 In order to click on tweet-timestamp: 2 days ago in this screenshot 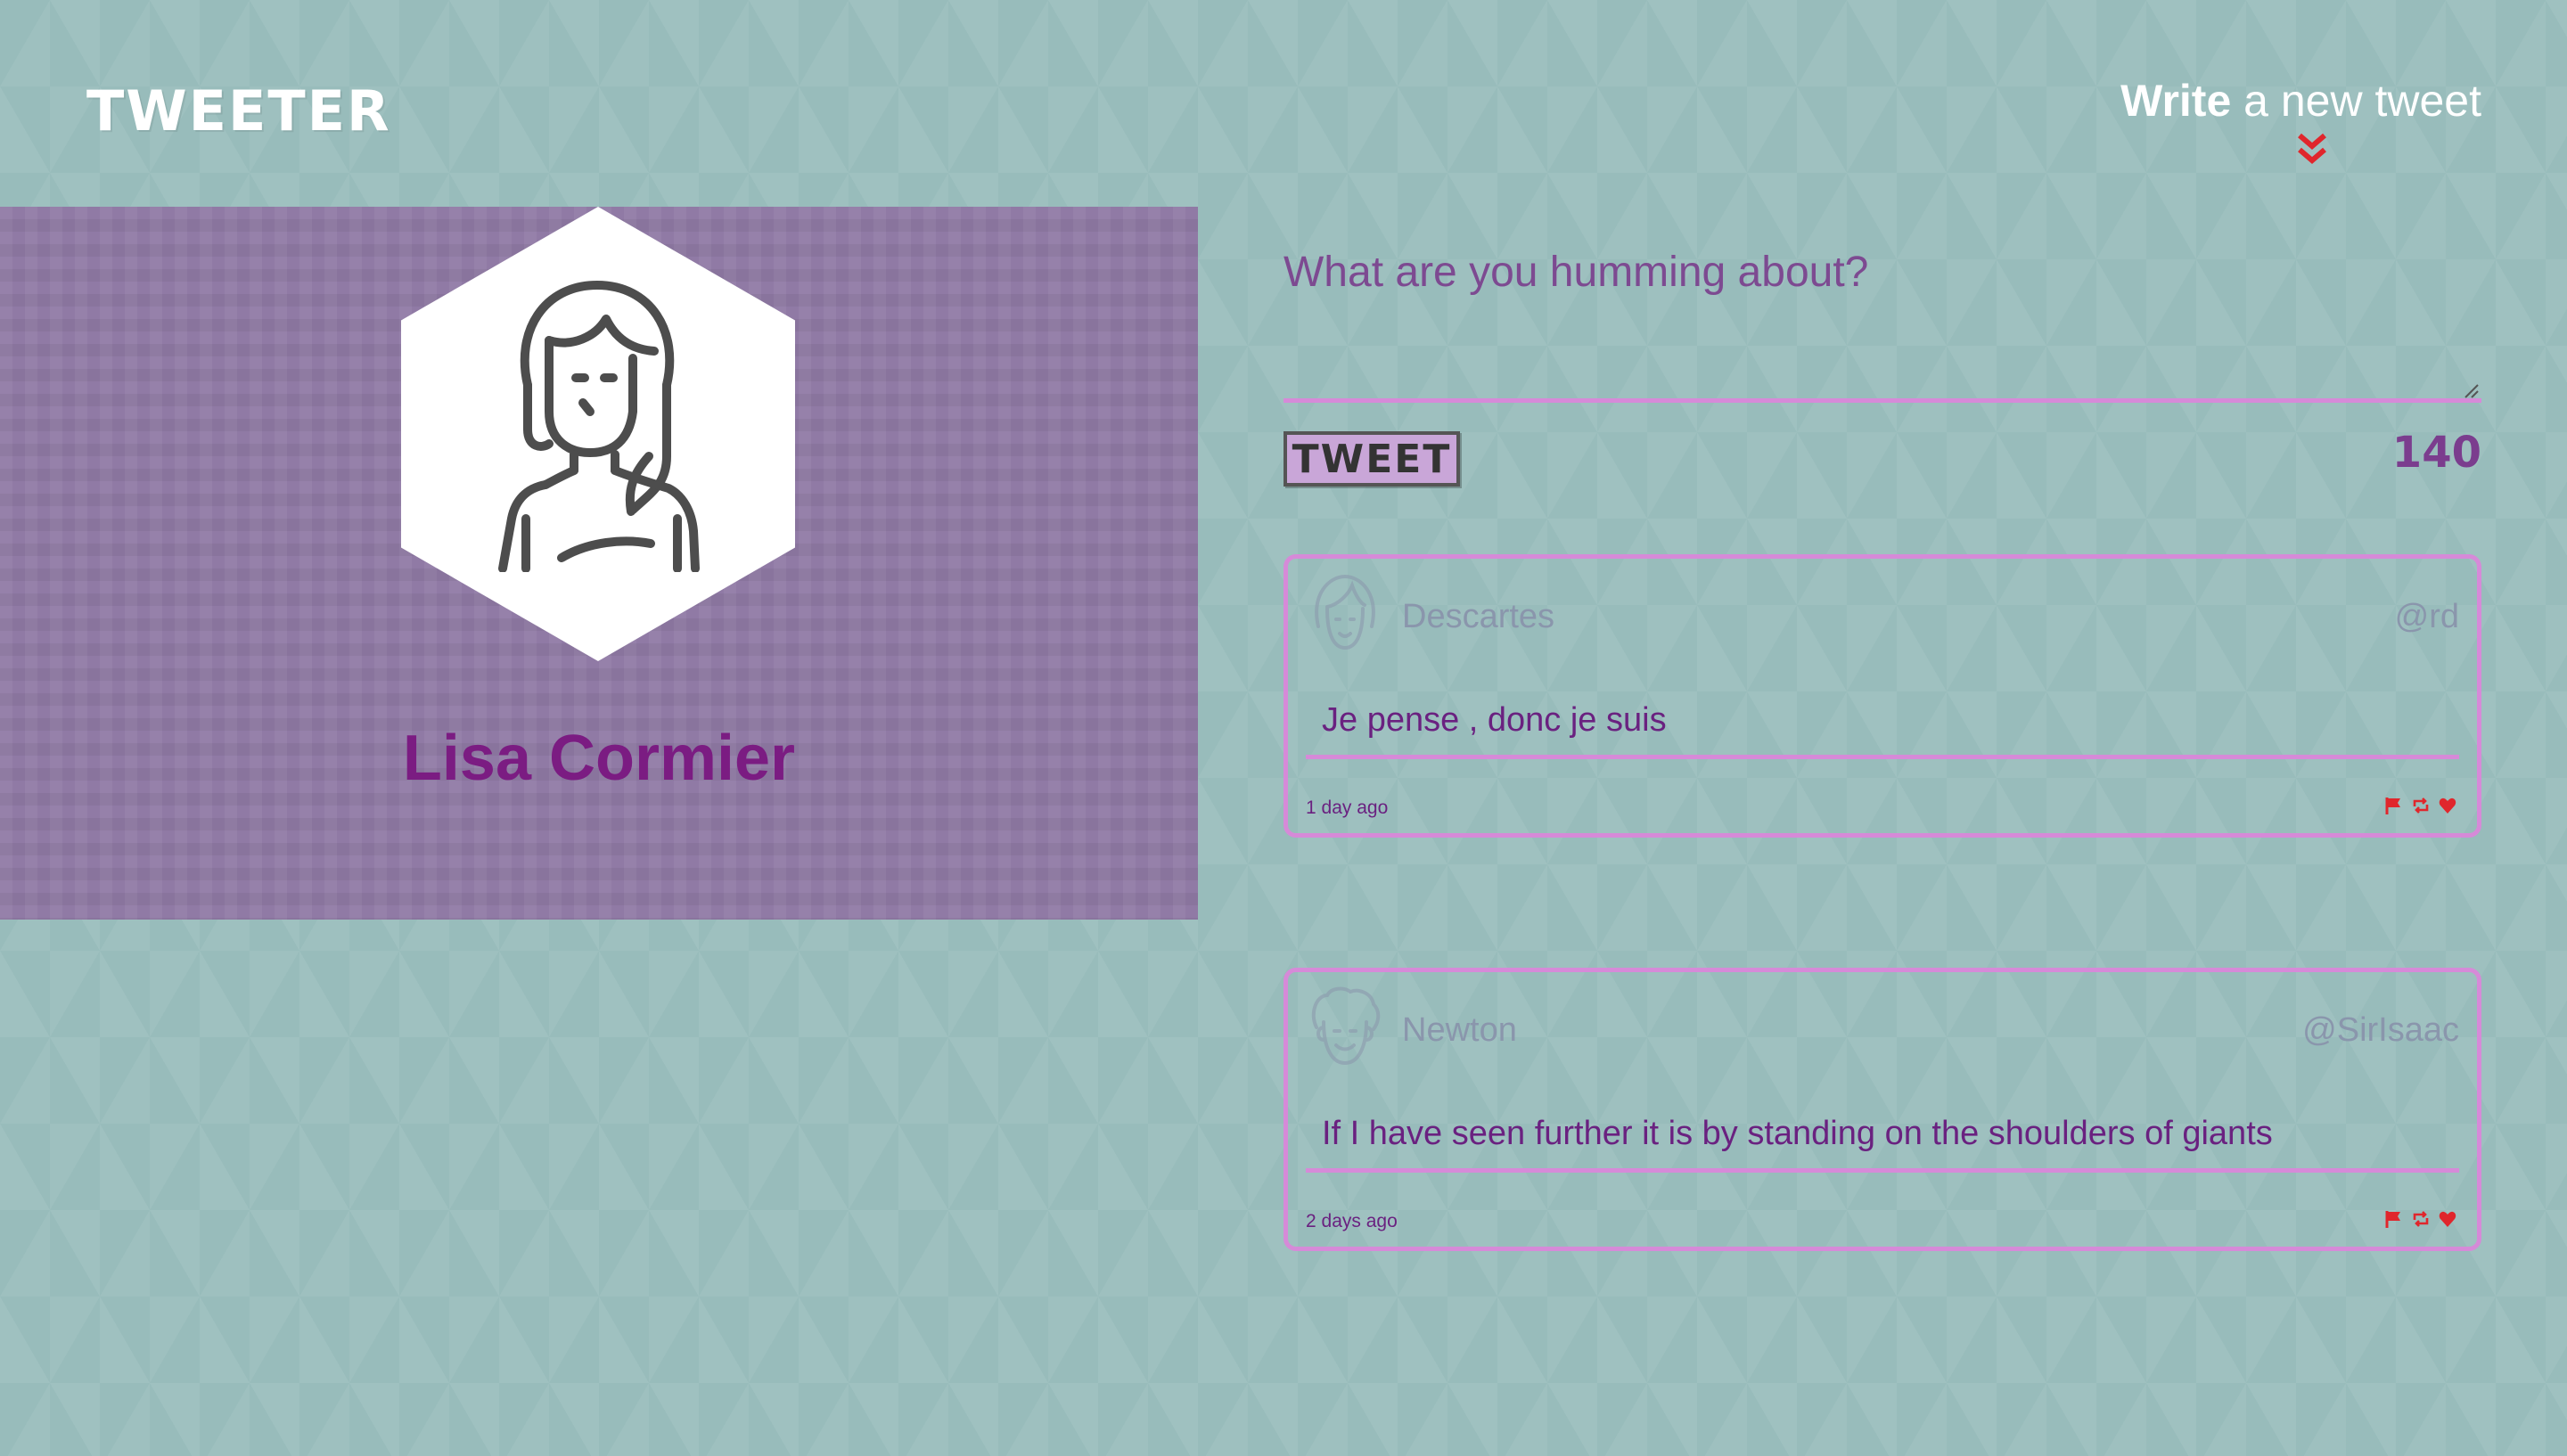, I will do `click(1352, 1221)`.